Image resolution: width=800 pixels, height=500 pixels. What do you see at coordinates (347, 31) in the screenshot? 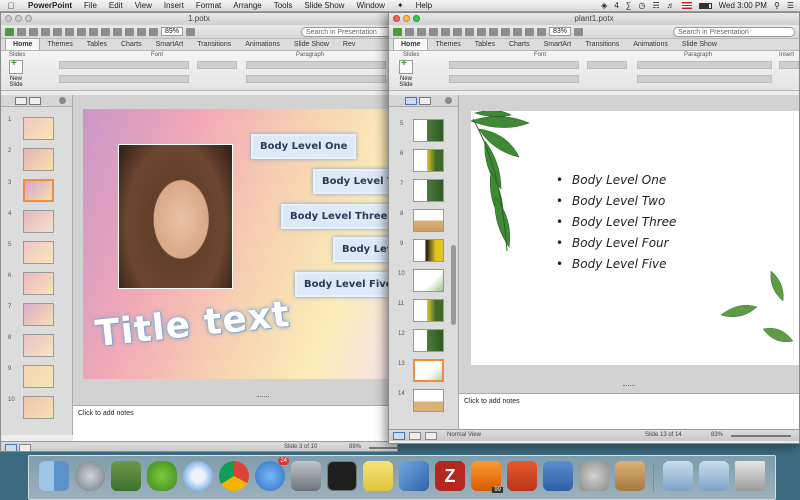
I see `search-input: Search in Presentation` at bounding box center [347, 31].